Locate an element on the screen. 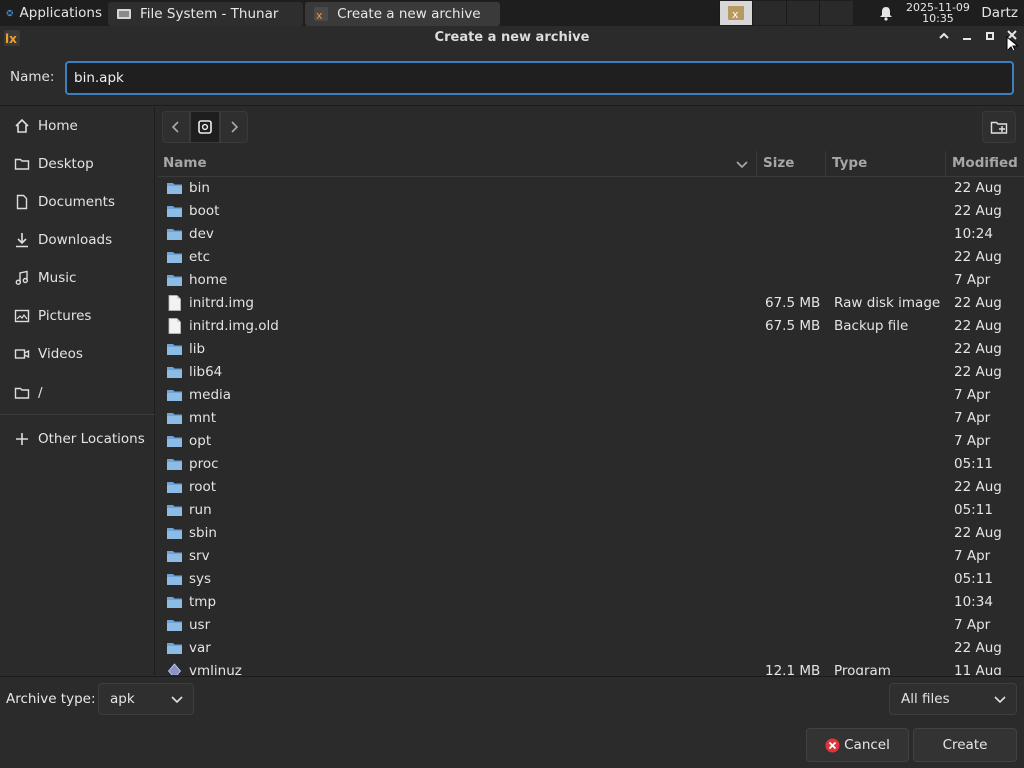  task-thunar: File System - Thunar is located at coordinates (206, 13).